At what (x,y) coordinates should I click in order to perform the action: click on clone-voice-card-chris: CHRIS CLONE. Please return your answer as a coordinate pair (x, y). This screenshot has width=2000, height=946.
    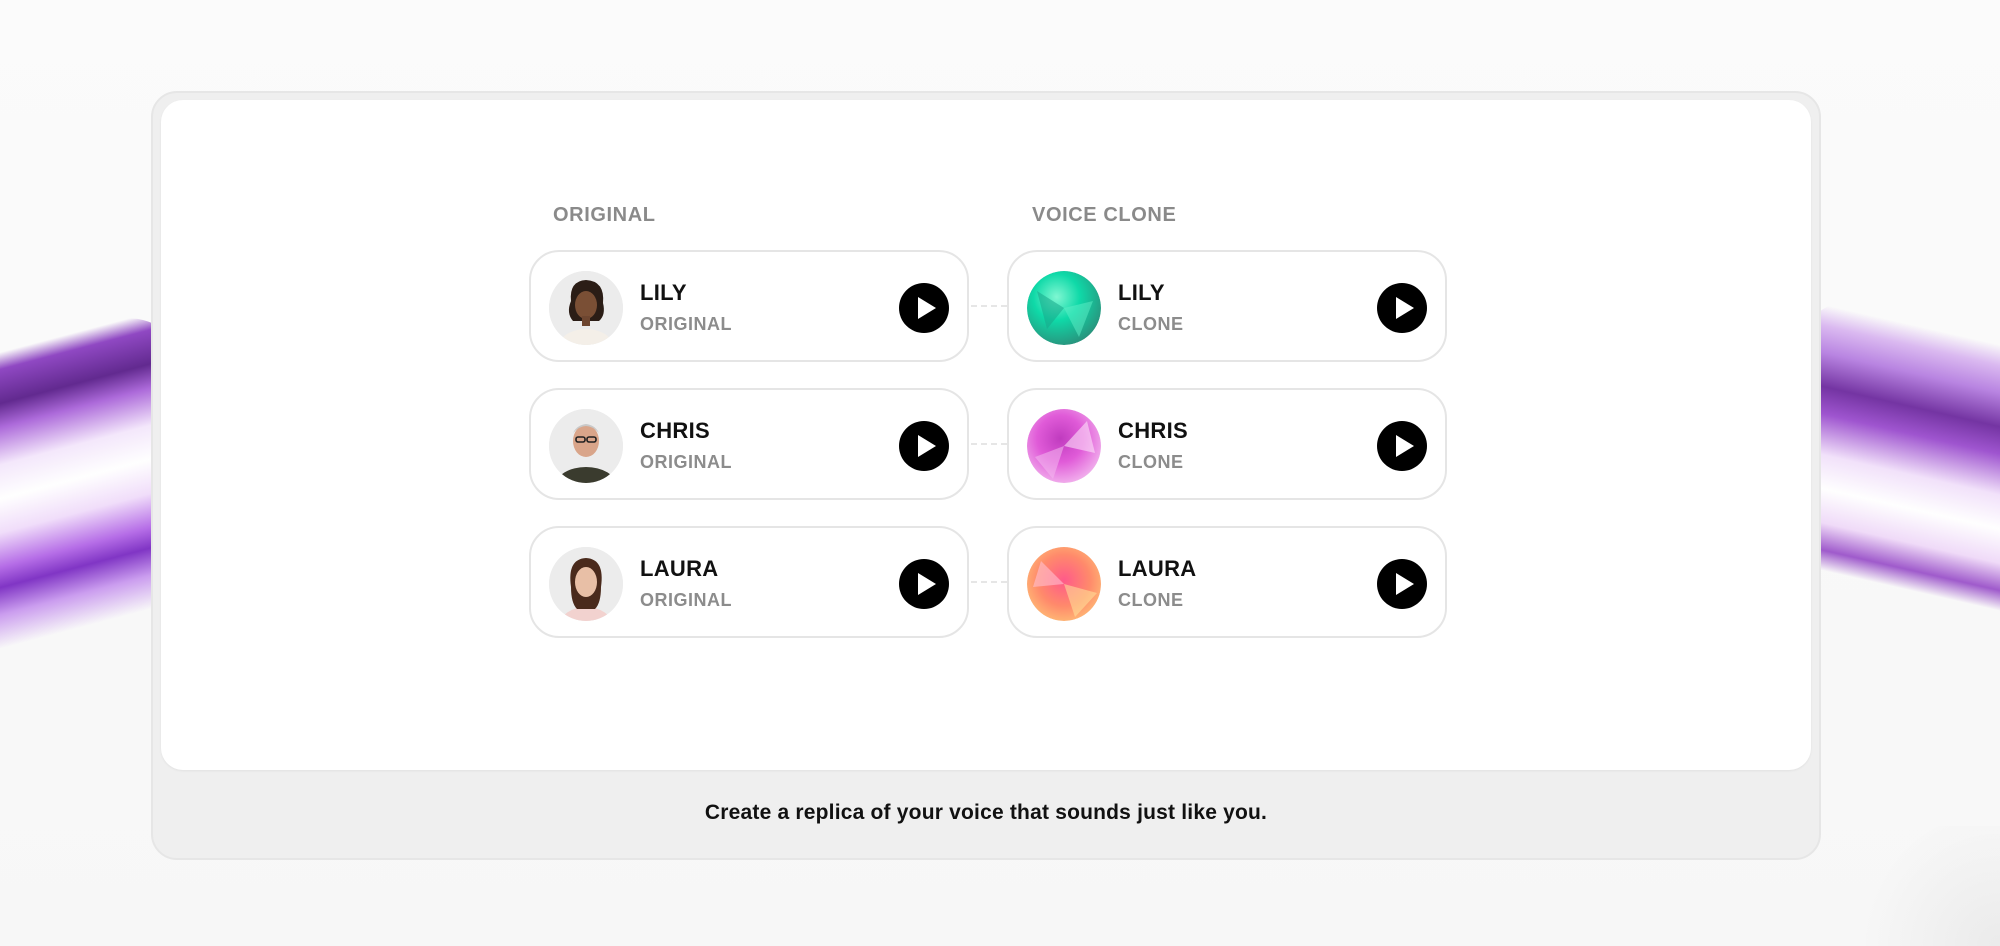
    Looking at the image, I should click on (1227, 444).